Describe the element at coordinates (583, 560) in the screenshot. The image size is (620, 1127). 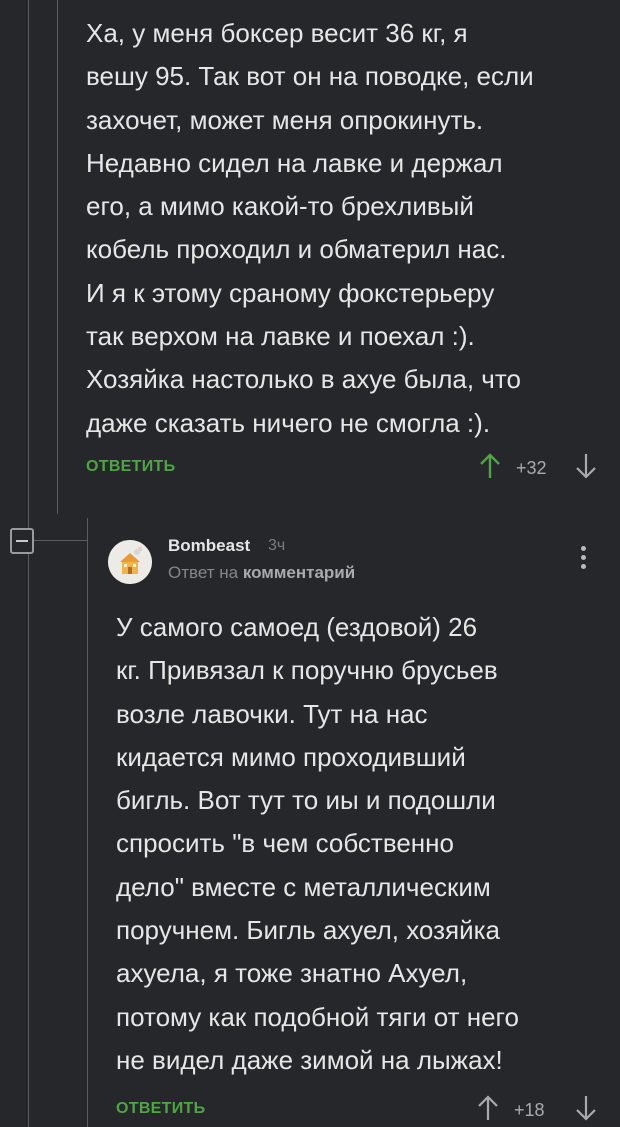
I see `more-vertical-icon` at that location.